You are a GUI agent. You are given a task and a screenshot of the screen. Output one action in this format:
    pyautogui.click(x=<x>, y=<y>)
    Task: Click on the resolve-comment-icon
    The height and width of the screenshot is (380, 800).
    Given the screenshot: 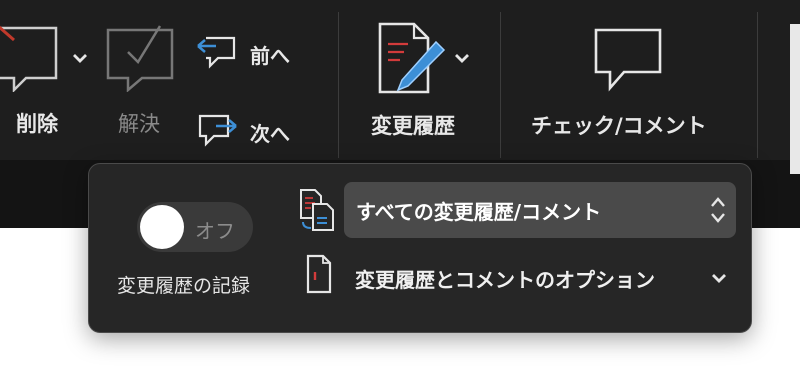 What is the action you would take?
    pyautogui.click(x=142, y=59)
    